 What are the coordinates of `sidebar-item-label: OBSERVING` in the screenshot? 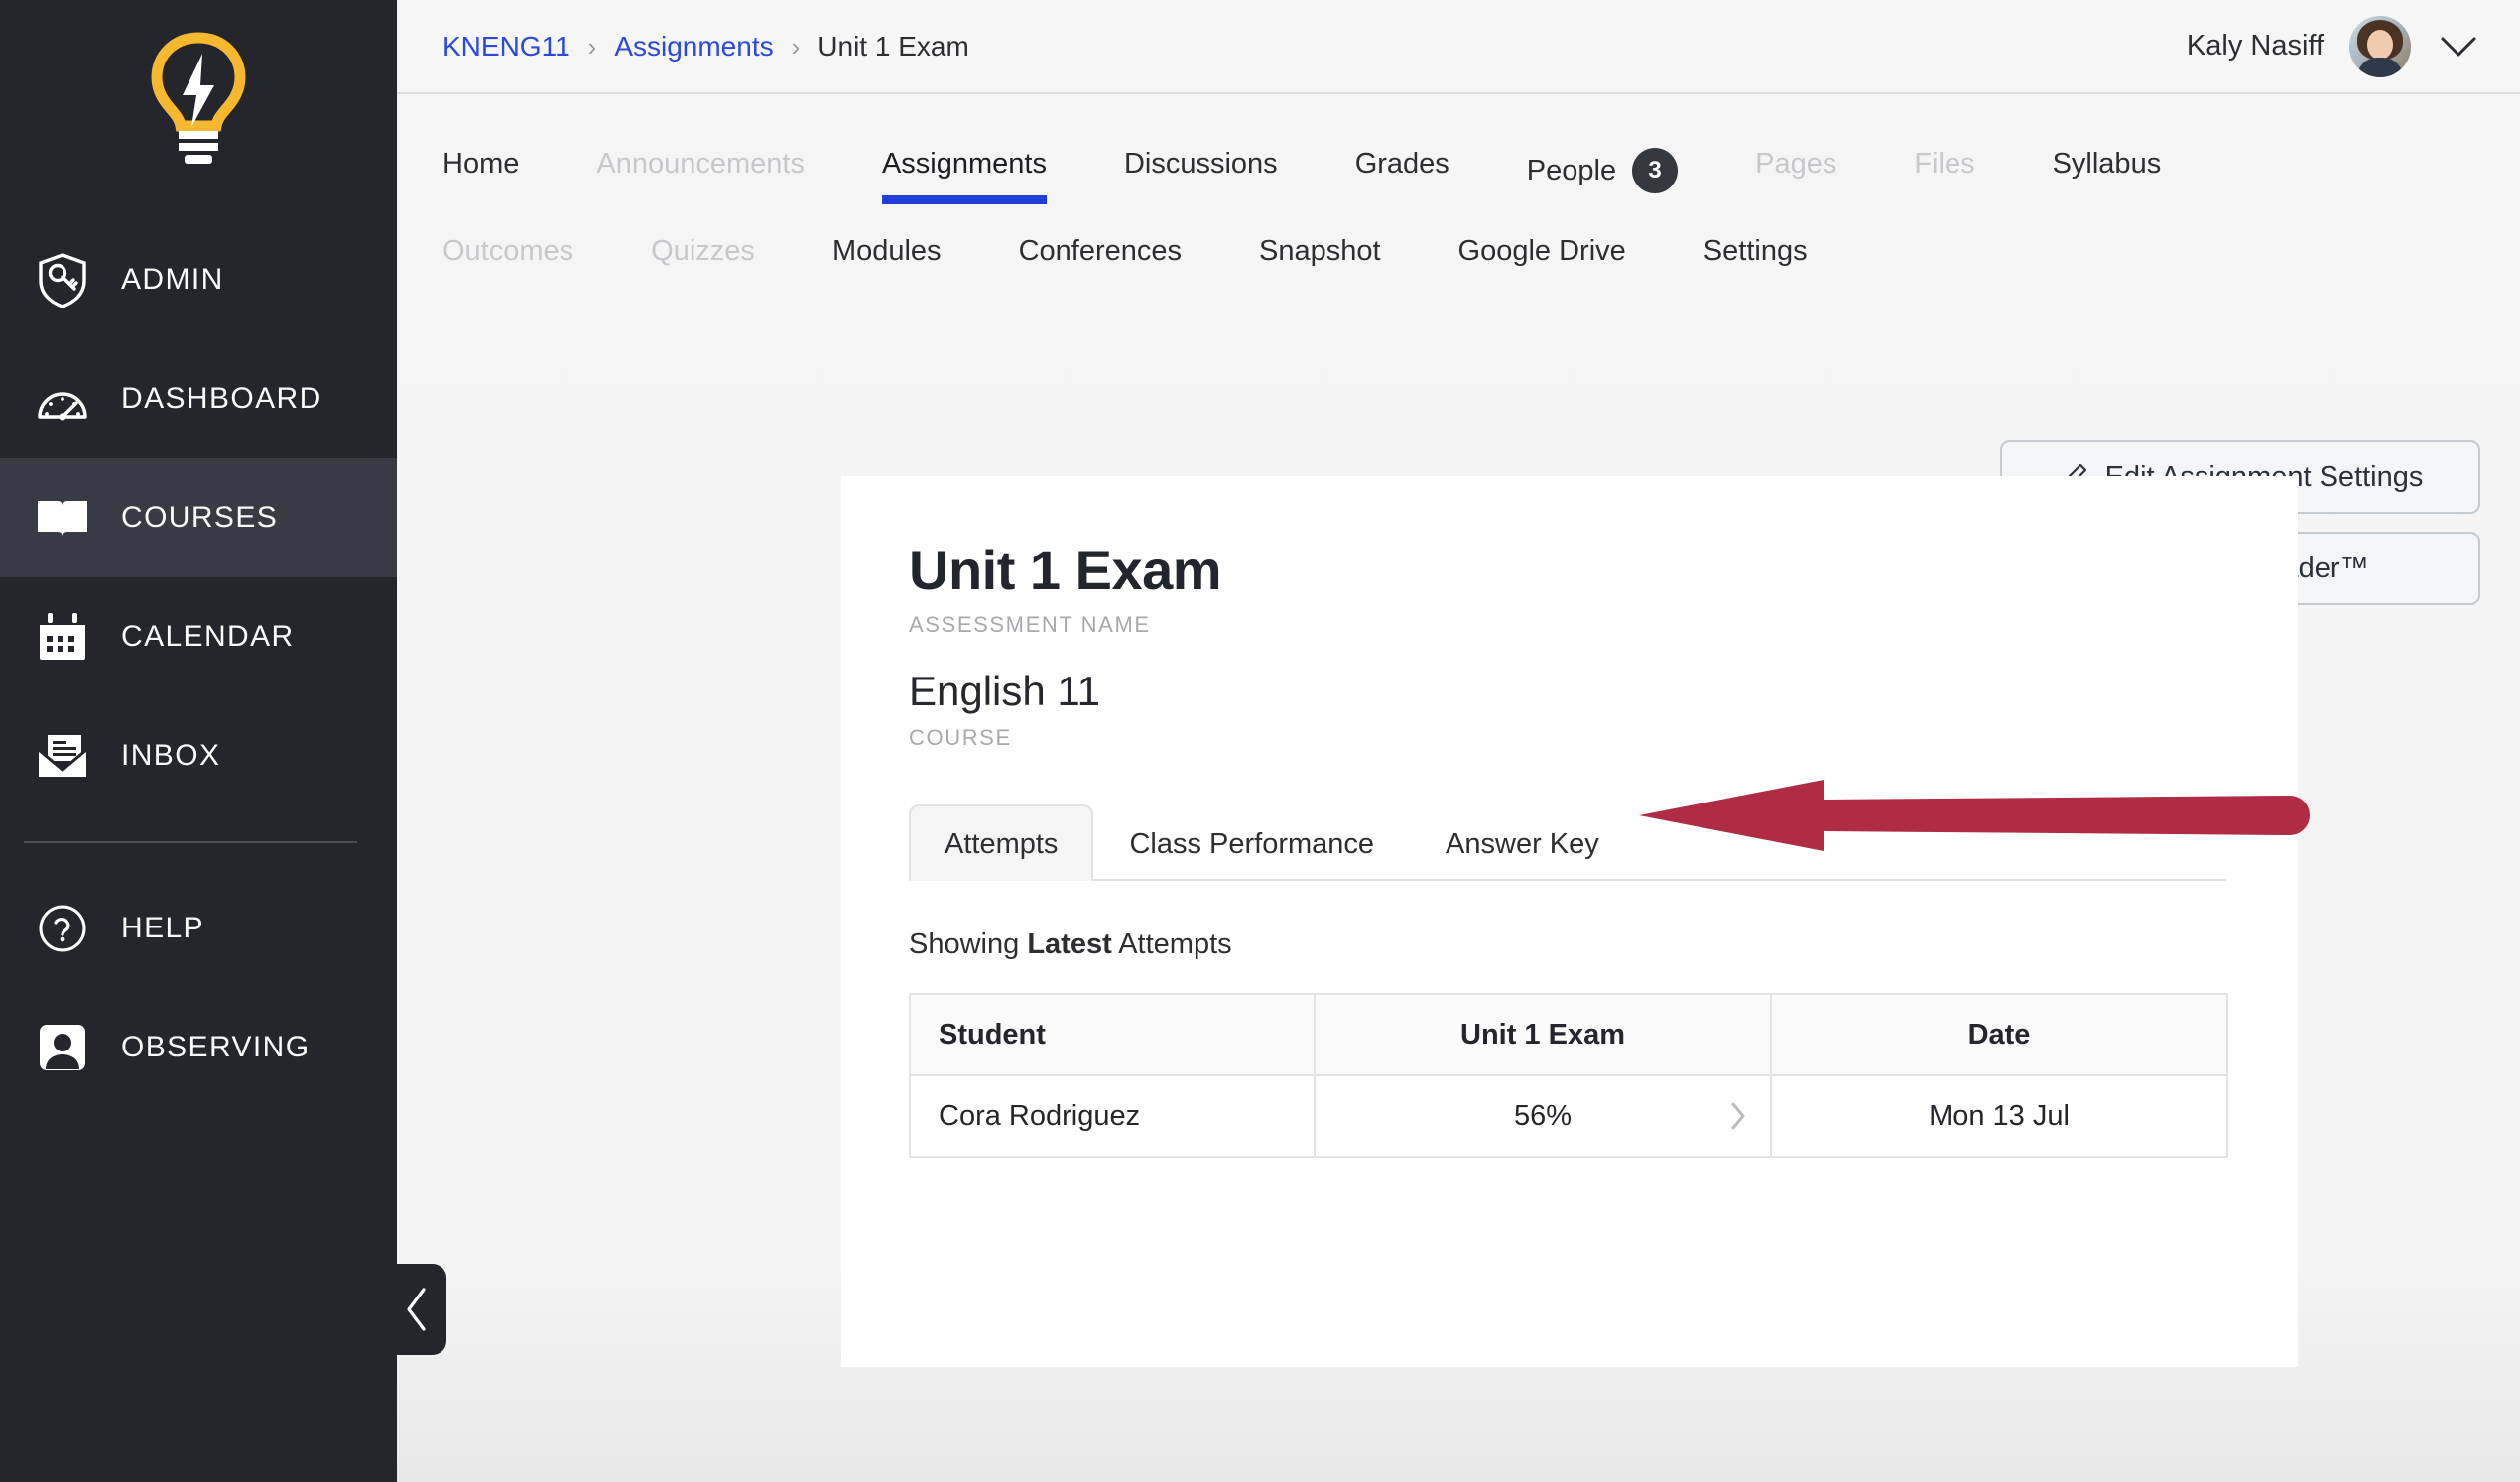 It's located at (216, 1047).